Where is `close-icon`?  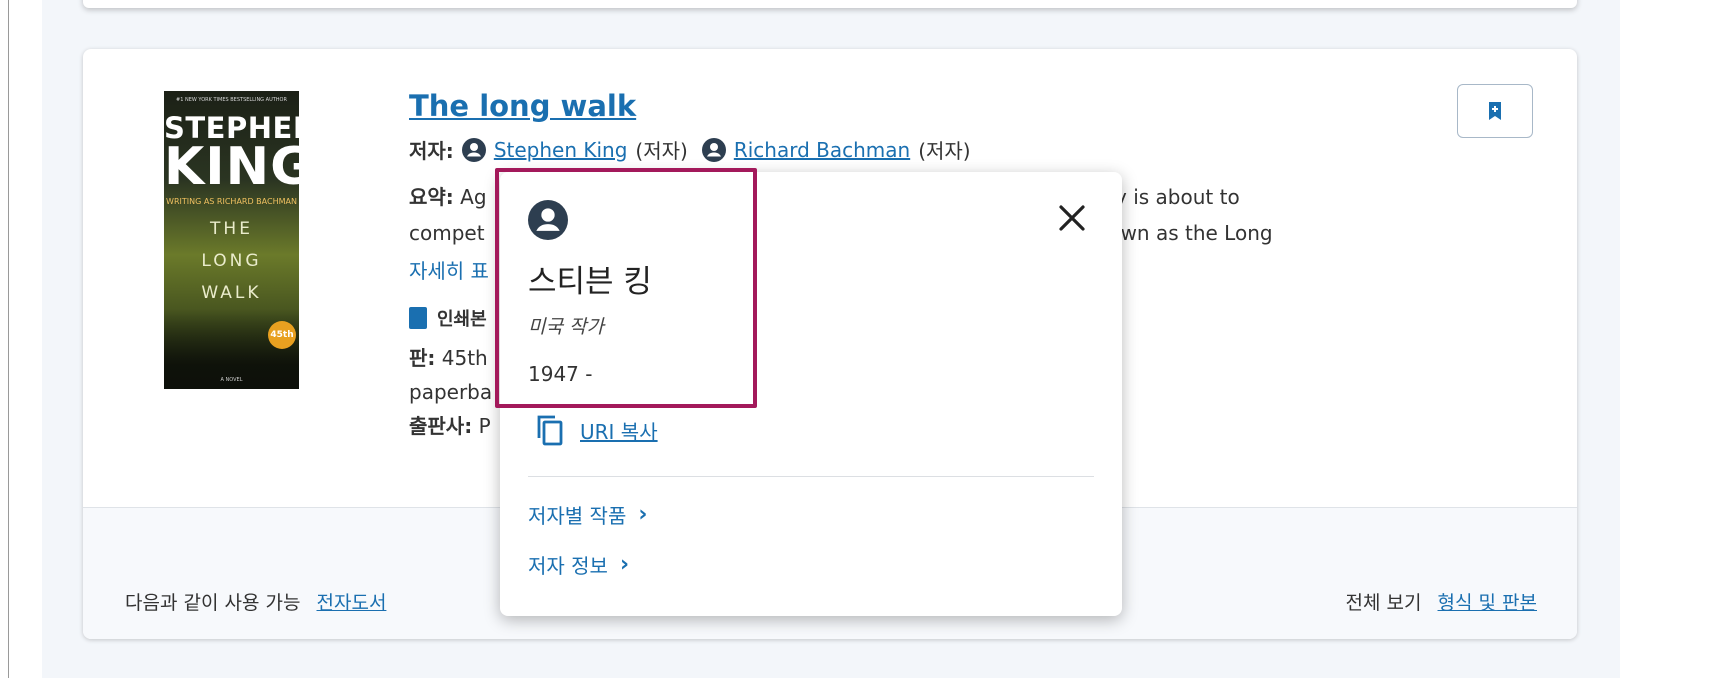 close-icon is located at coordinates (1072, 218).